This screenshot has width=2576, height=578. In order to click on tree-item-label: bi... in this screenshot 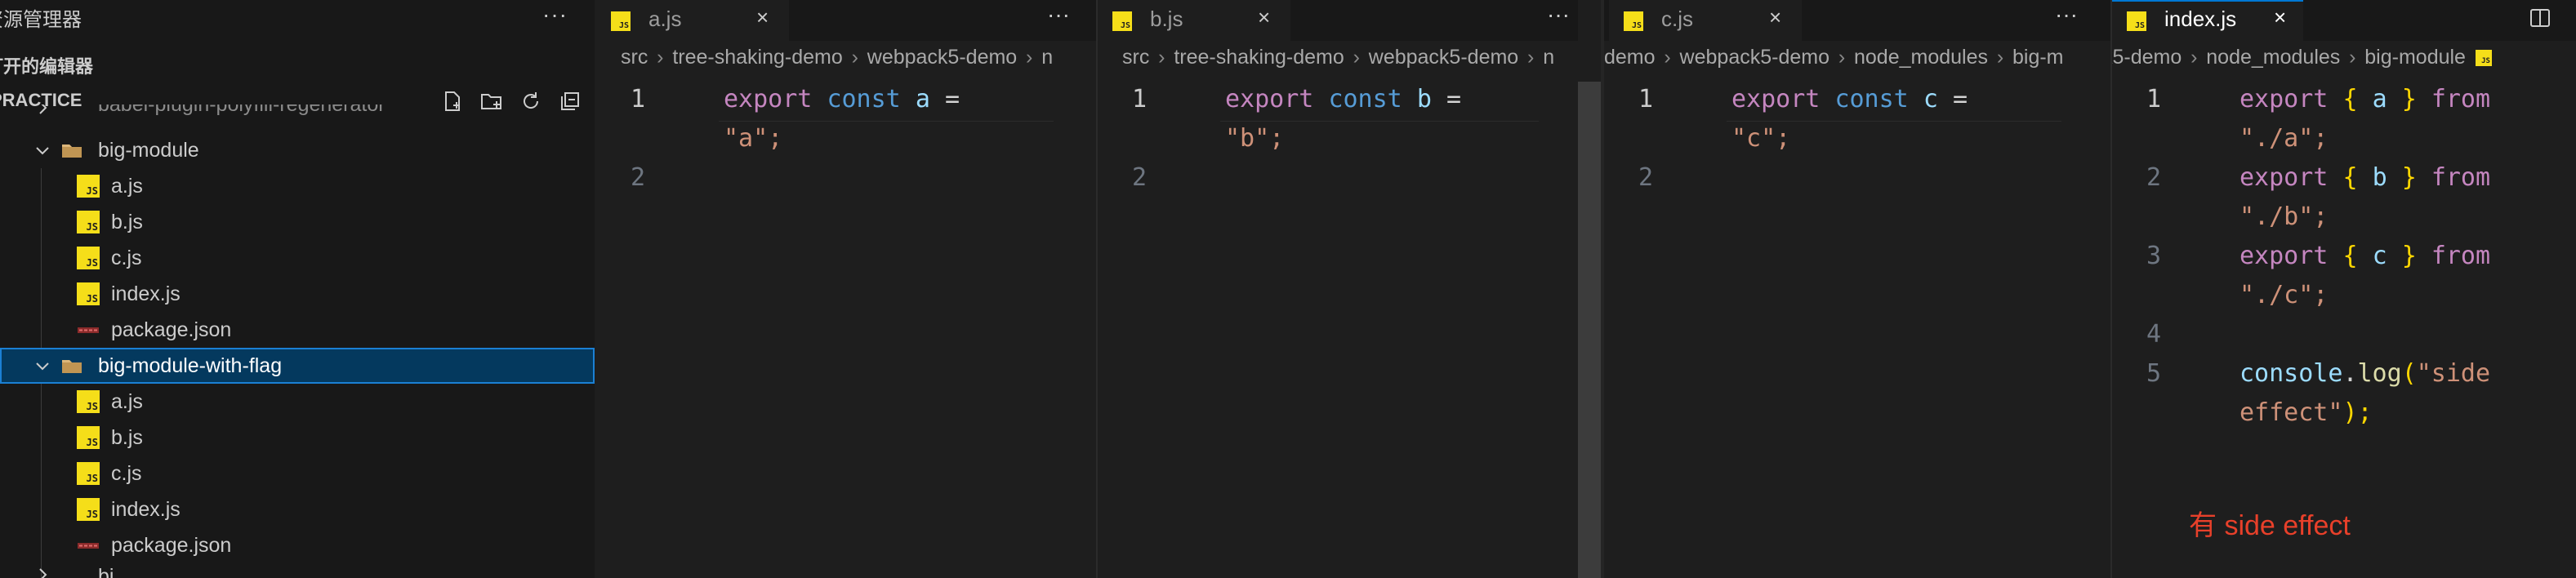, I will do `click(114, 571)`.